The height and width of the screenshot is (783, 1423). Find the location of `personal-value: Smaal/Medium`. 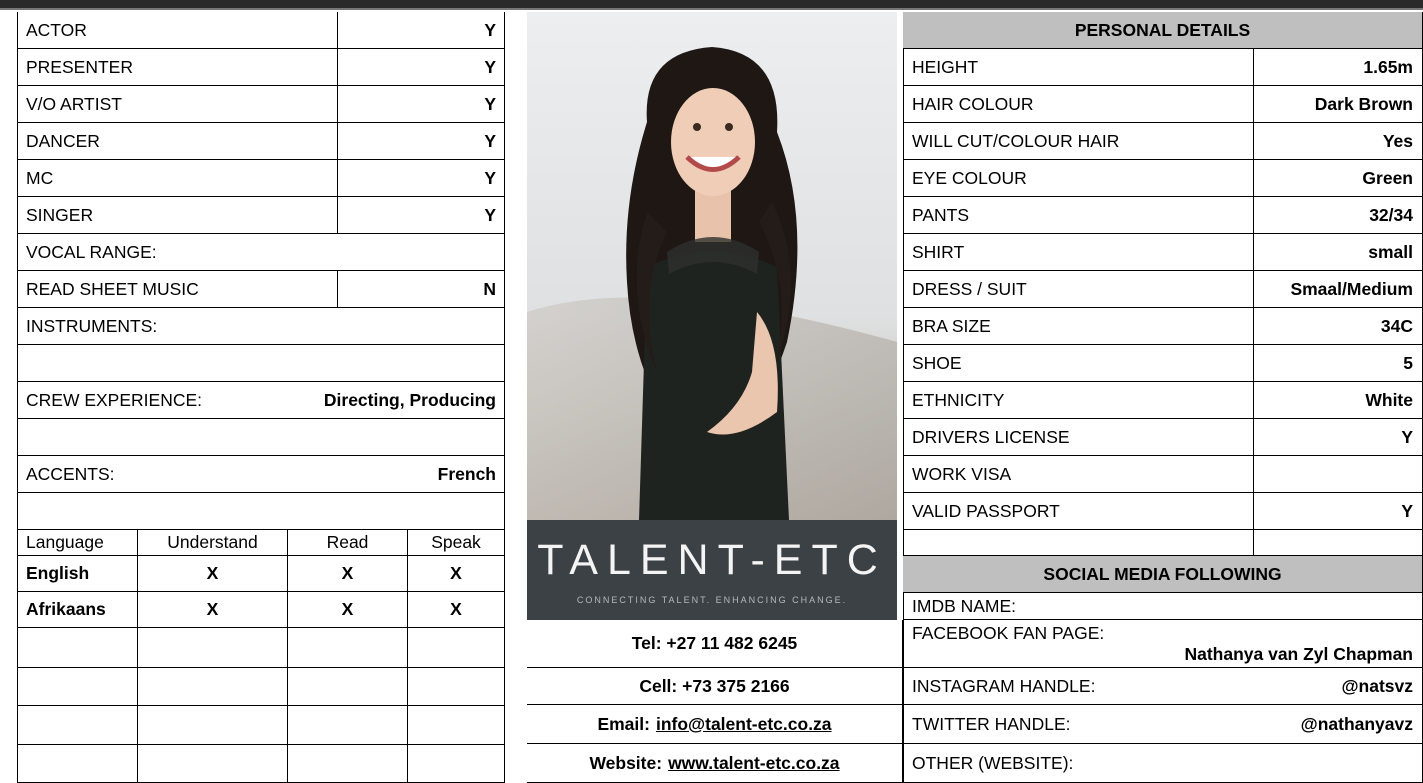

personal-value: Smaal/Medium is located at coordinates (1338, 289).